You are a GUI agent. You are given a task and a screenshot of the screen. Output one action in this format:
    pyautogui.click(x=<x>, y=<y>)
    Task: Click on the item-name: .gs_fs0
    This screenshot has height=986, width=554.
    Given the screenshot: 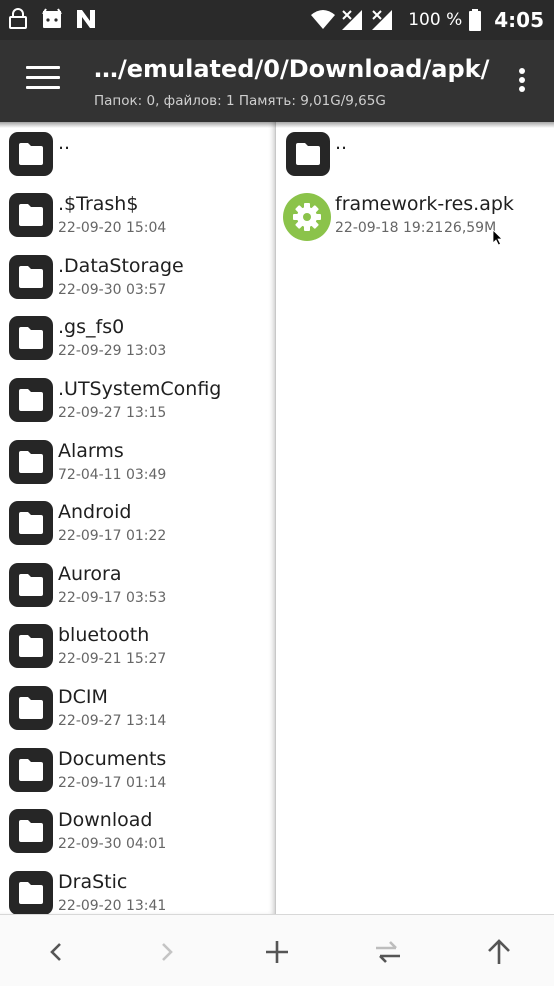 What is the action you would take?
    pyautogui.click(x=91, y=327)
    